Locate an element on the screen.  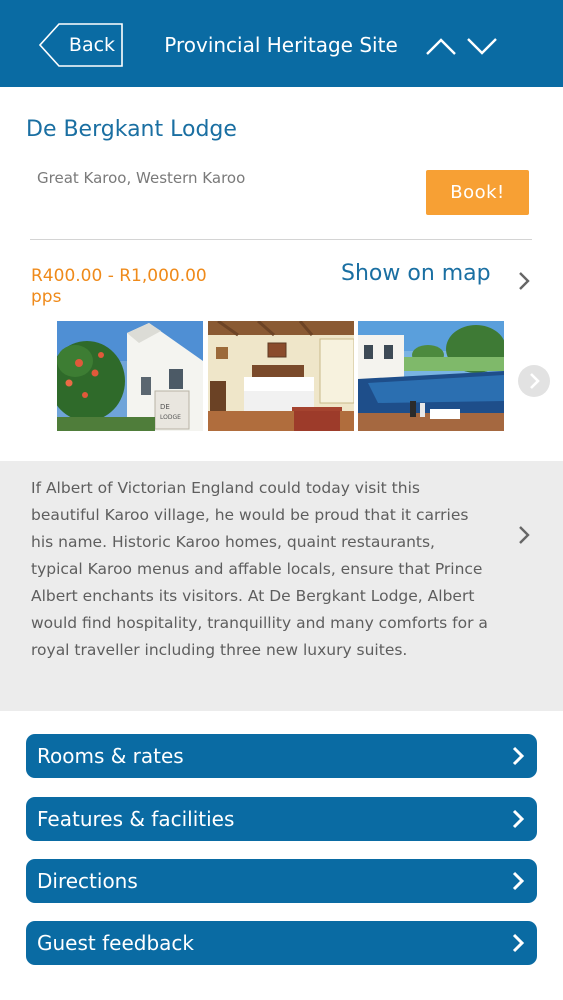
svg-text: LODGE is located at coordinates (170, 417).